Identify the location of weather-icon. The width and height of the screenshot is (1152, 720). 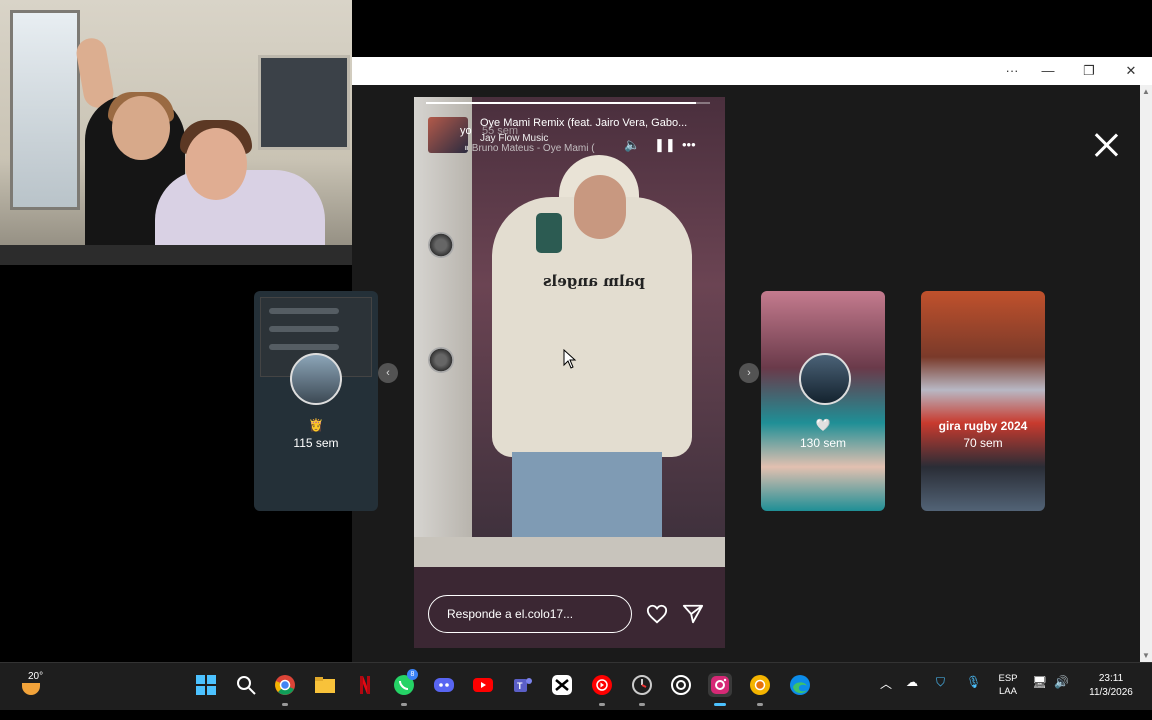
(31, 689).